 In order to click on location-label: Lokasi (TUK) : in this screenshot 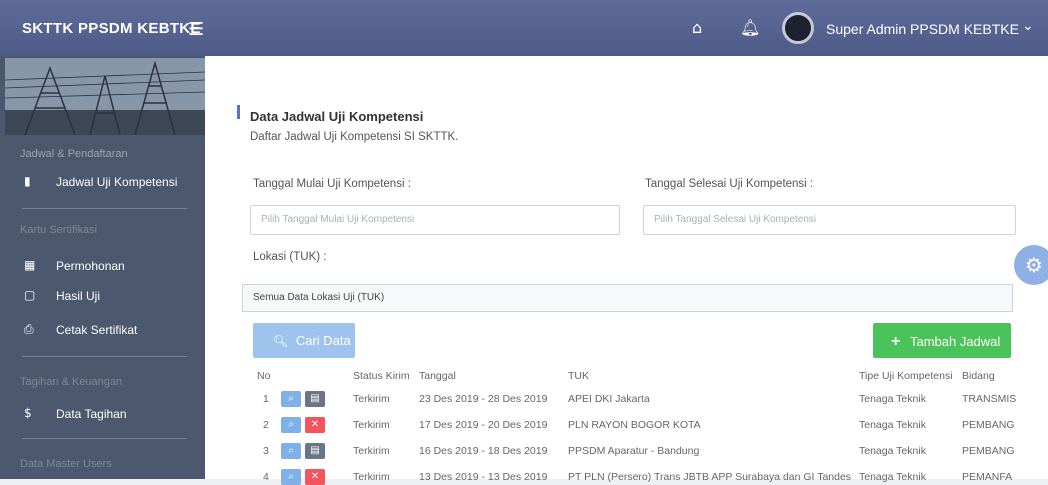, I will do `click(290, 257)`.